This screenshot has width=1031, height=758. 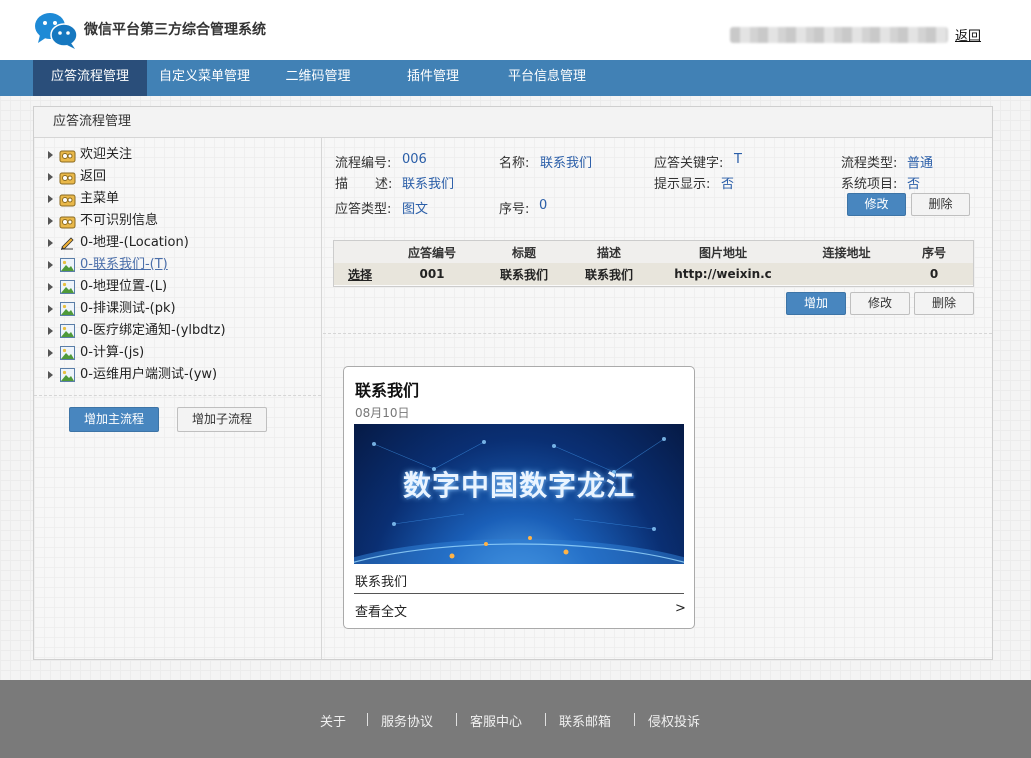 What do you see at coordinates (968, 34) in the screenshot?
I see `back-link: 返回` at bounding box center [968, 34].